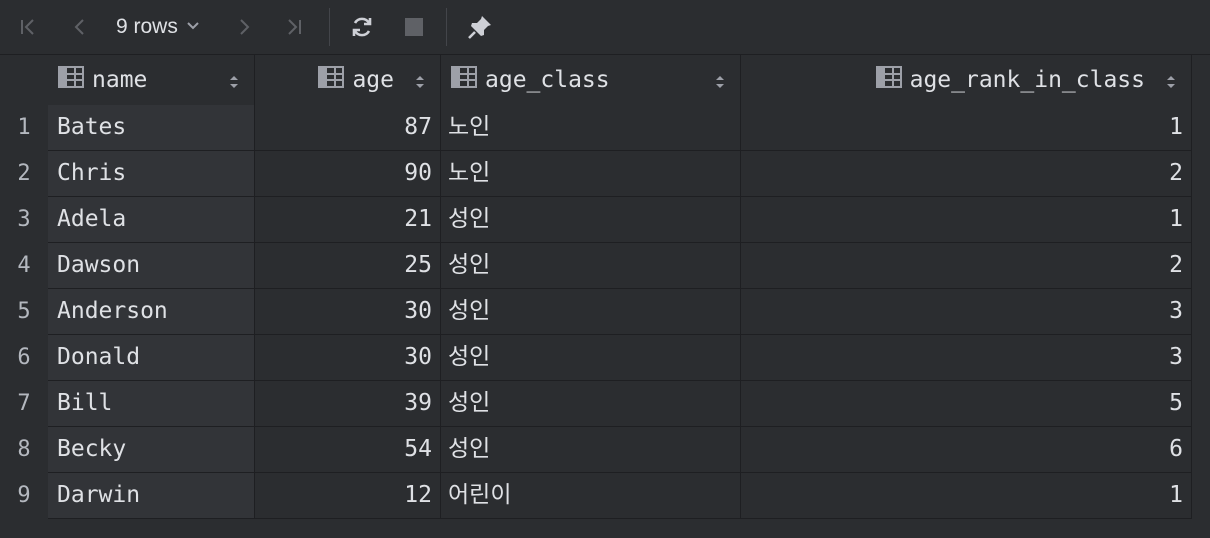 Image resolution: width=1210 pixels, height=538 pixels. Describe the element at coordinates (120, 80) in the screenshot. I see `column-header-label: name` at that location.